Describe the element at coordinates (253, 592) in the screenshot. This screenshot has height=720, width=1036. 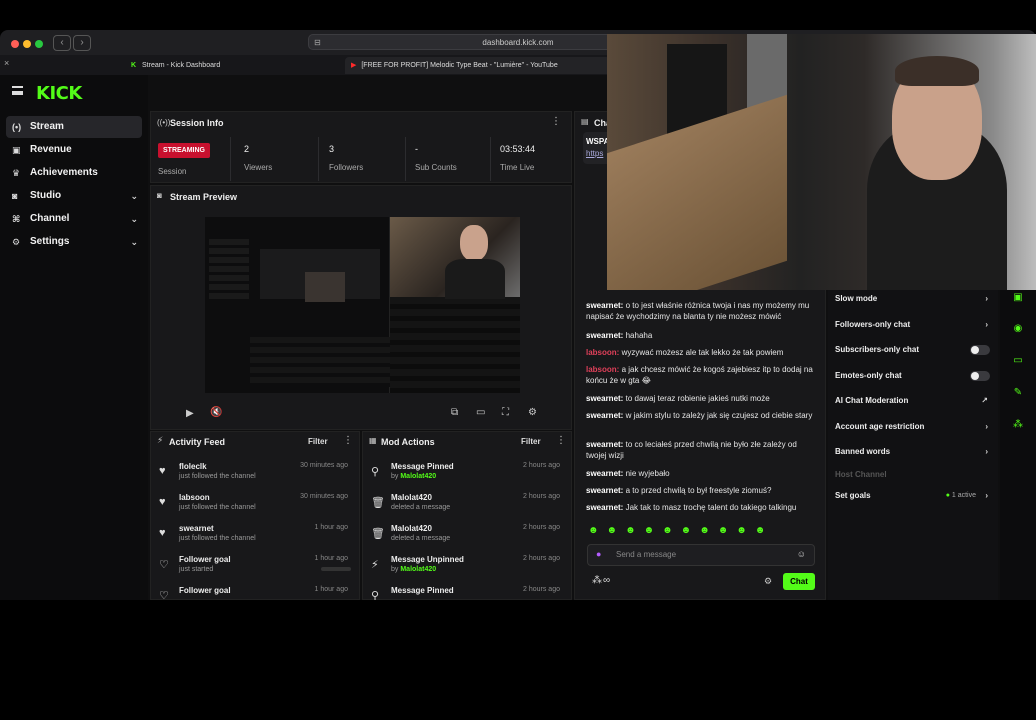
I see `activity-item: ♡ Follower goal 1 hour ago` at that location.